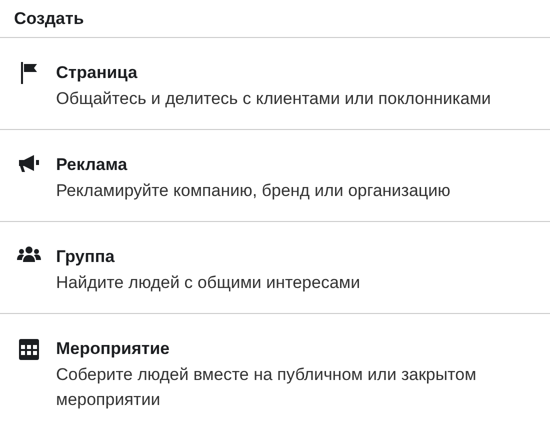  Describe the element at coordinates (29, 164) in the screenshot. I see `megaphone-icon` at that location.